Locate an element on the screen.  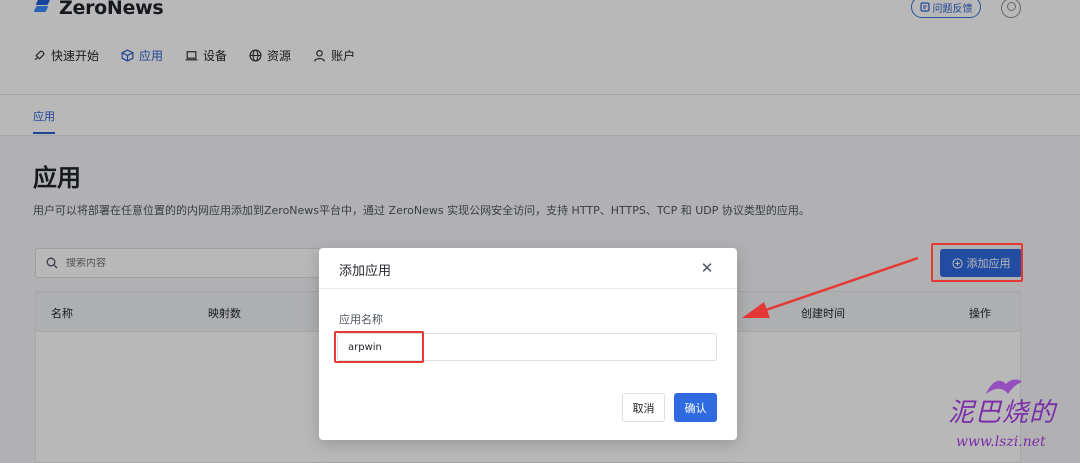
dialog-header: 添加应用 ✕ is located at coordinates (528, 268).